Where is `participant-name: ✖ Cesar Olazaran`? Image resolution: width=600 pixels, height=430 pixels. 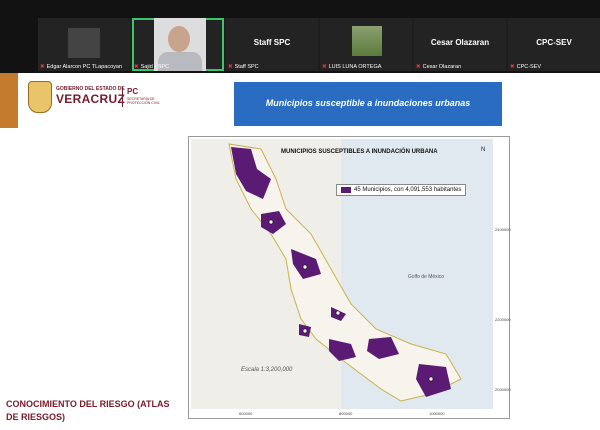 participant-name: ✖ Cesar Olazaran is located at coordinates (439, 67).